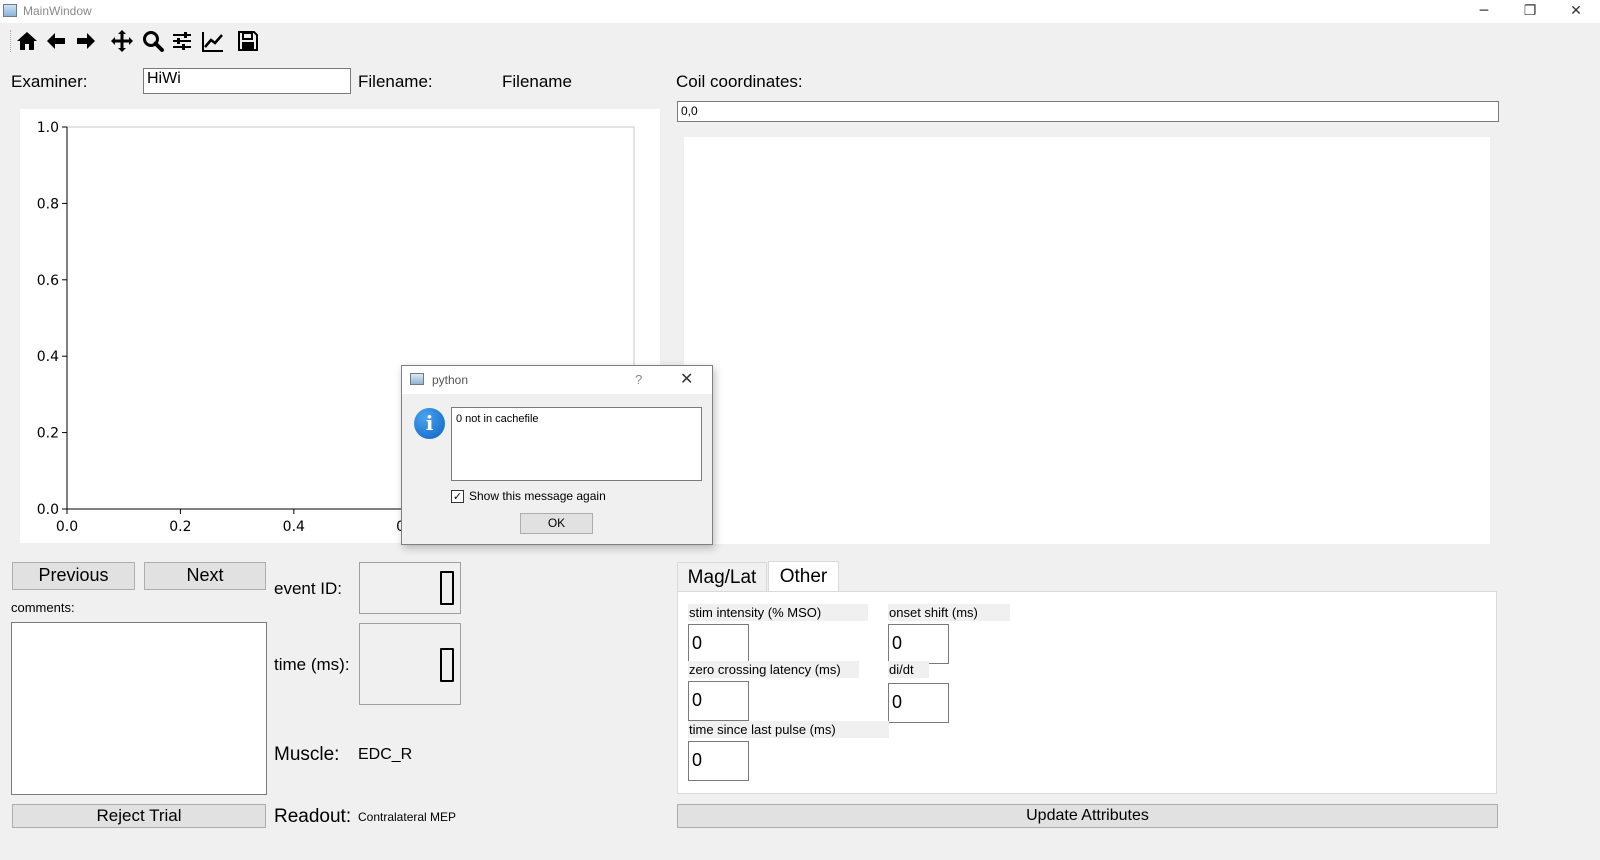 Image resolution: width=1600 pixels, height=860 pixels. What do you see at coordinates (722, 577) in the screenshot?
I see `tab-mag-lat: Mag/Lat` at bounding box center [722, 577].